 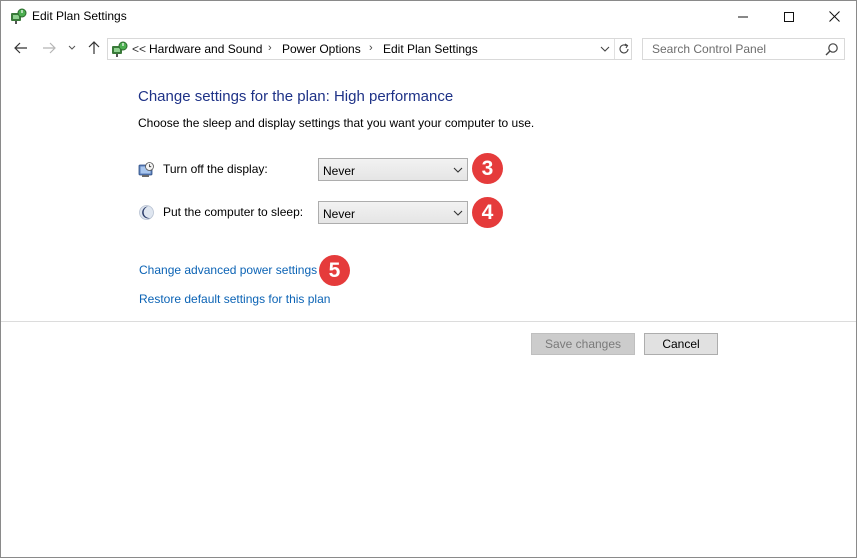 I want to click on moon-icon, so click(x=146, y=212).